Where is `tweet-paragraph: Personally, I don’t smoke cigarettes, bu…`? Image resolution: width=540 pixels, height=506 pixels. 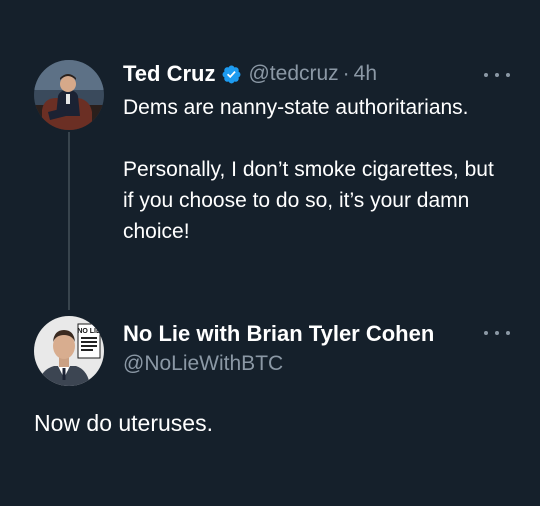
tweet-paragraph: Personally, I don’t smoke cigarettes, bu… is located at coordinates (308, 200).